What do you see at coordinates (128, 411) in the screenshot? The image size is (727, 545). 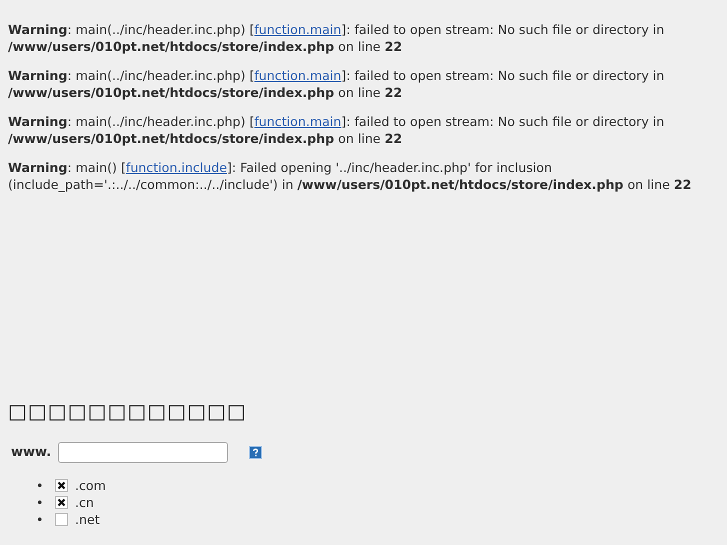 I see `page-heading: □□□□□□□□□□□□` at bounding box center [128, 411].